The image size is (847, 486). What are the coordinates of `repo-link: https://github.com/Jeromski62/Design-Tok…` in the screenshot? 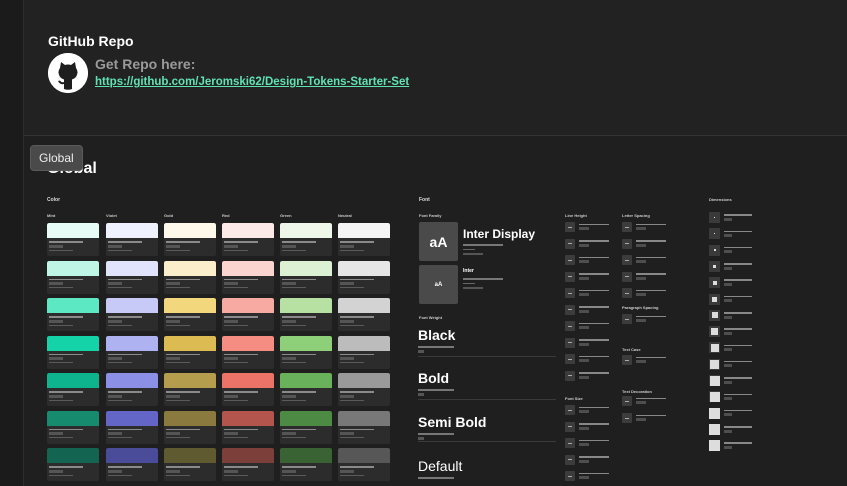 It's located at (252, 82).